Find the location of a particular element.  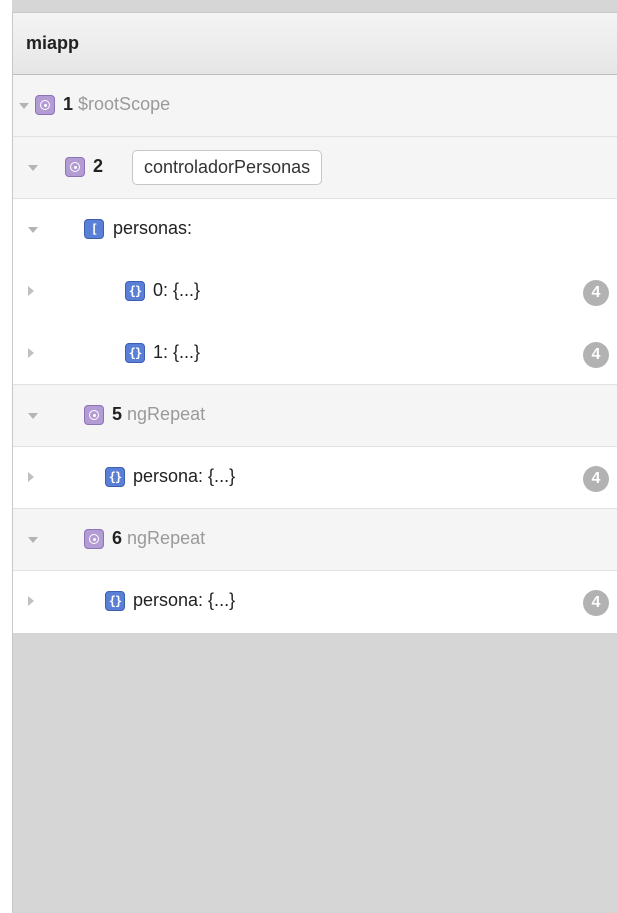

tree-row-personas: [ ] personas: is located at coordinates (315, 230).